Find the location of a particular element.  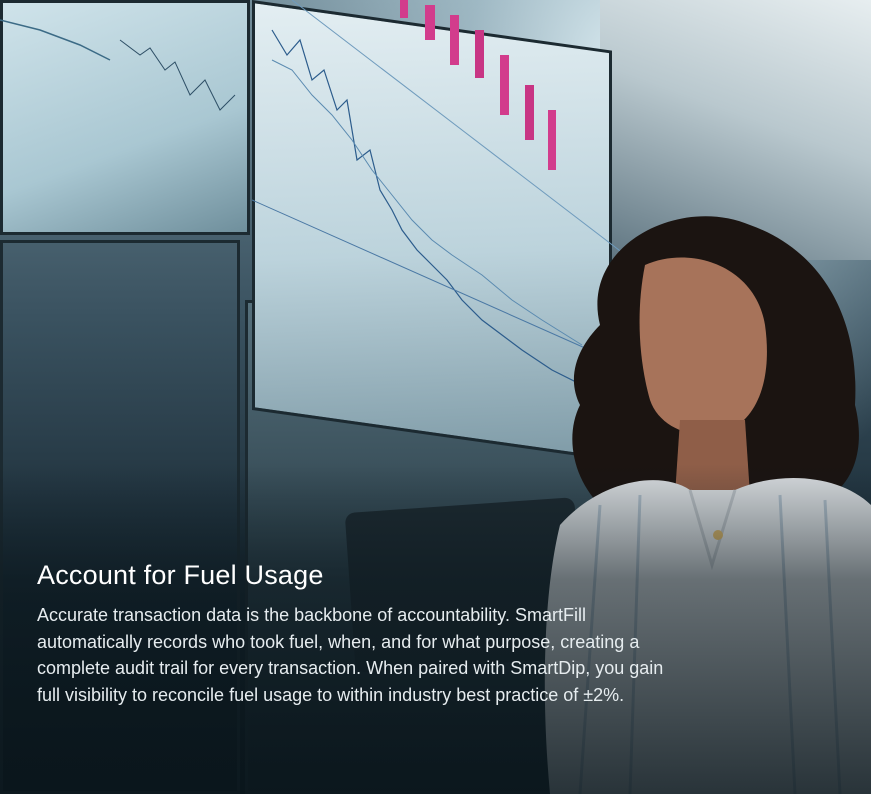

stock-chart-graphic is located at coordinates (118, 65).